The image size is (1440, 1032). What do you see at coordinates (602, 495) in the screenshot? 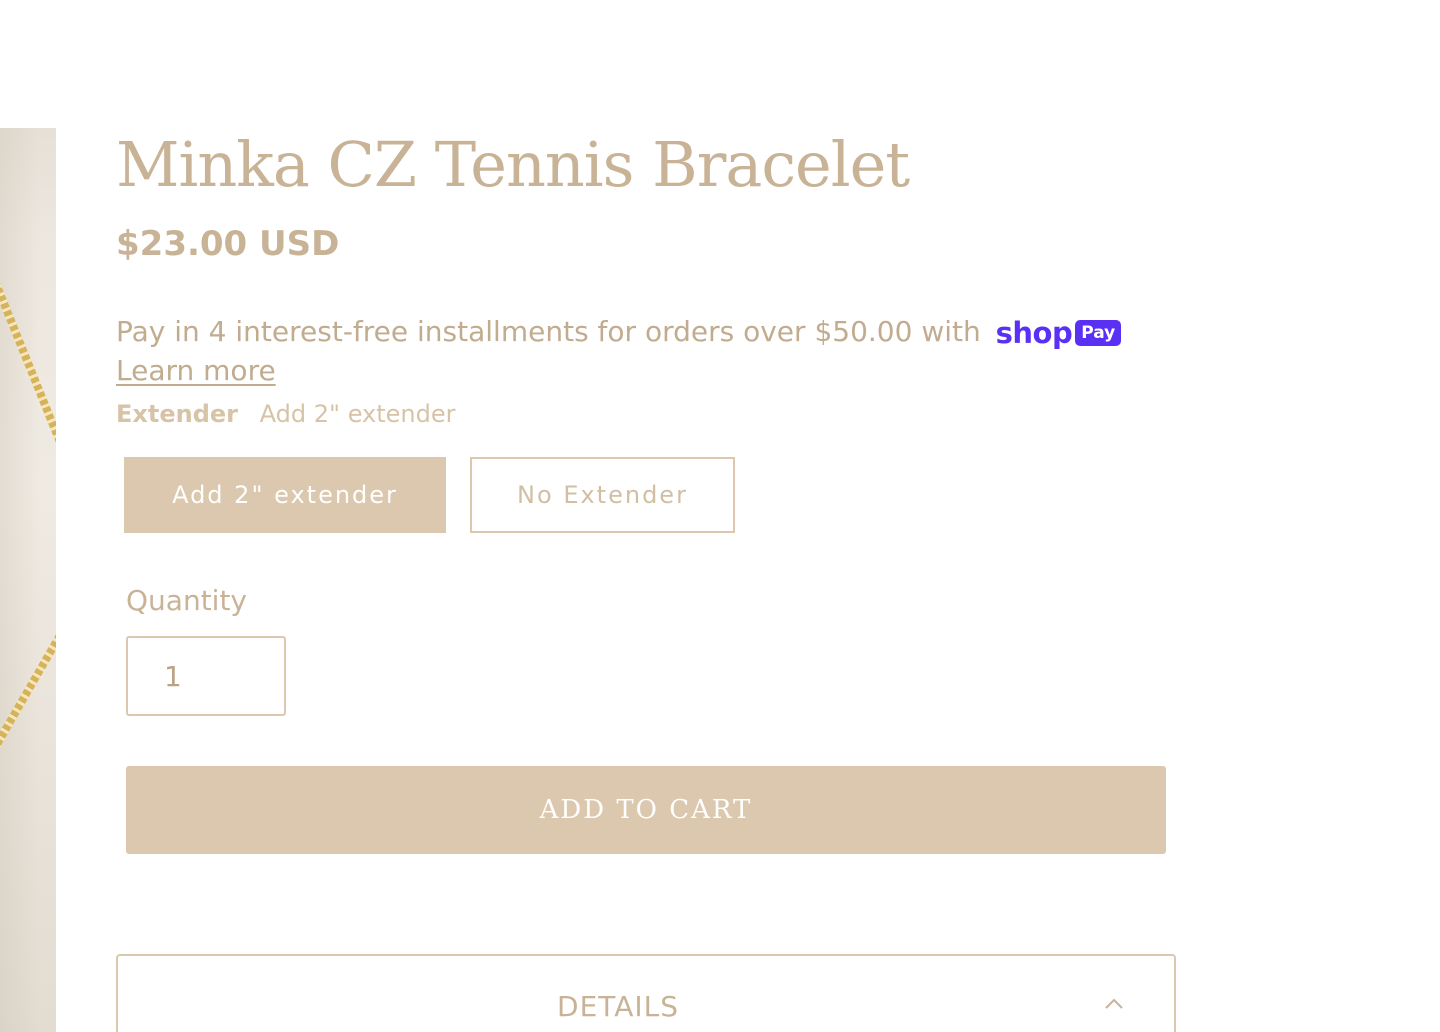
I see `variant-no-extender-button: No Extender` at bounding box center [602, 495].